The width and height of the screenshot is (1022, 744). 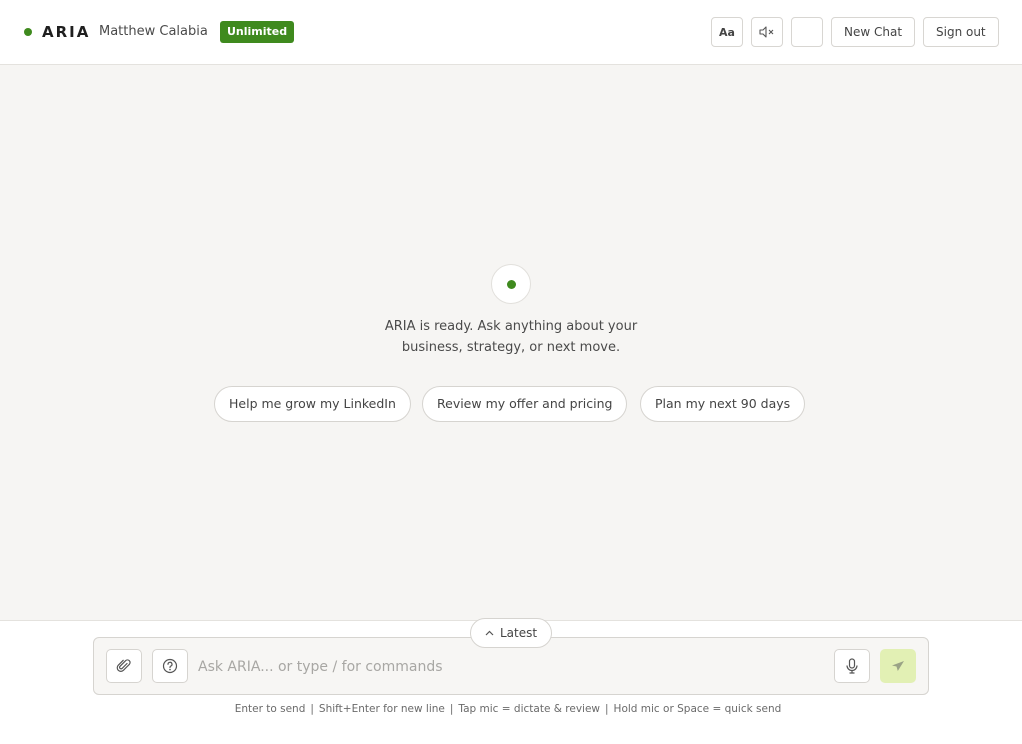 What do you see at coordinates (153, 31) in the screenshot?
I see `user-name: Matthew Calabia` at bounding box center [153, 31].